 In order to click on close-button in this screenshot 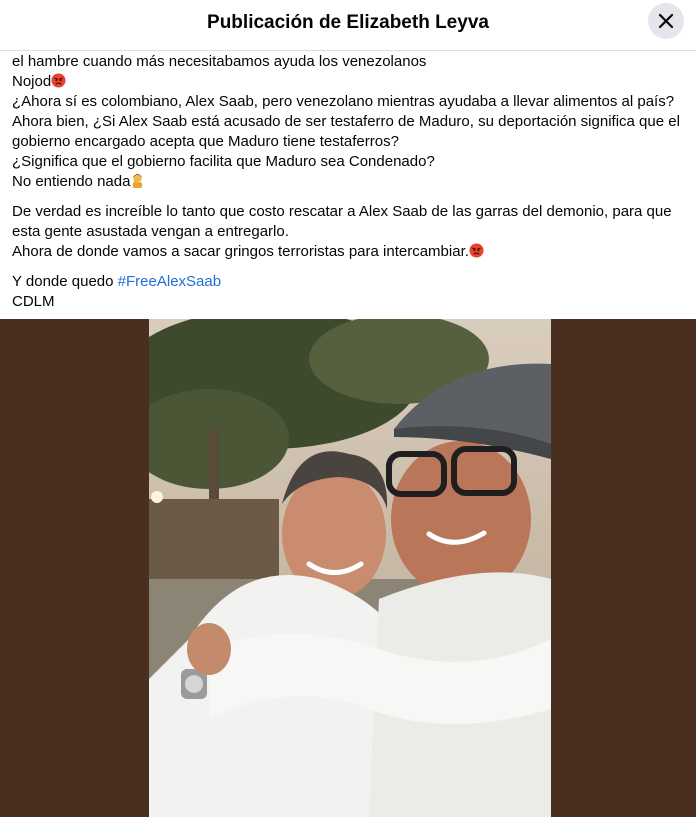, I will do `click(666, 21)`.